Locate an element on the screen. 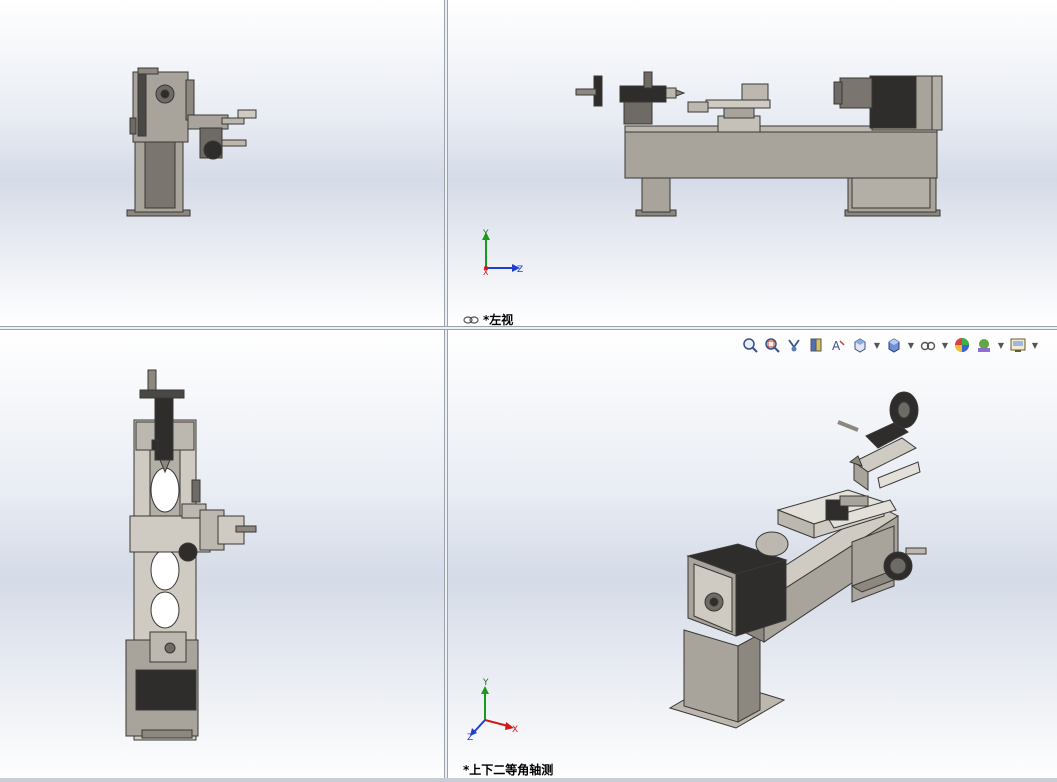 Image resolution: width=1057 pixels, height=782 pixels. heads-up-view-toolbar: A ▼ ▼ ▼ ▼ ▼ is located at coordinates (890, 345).